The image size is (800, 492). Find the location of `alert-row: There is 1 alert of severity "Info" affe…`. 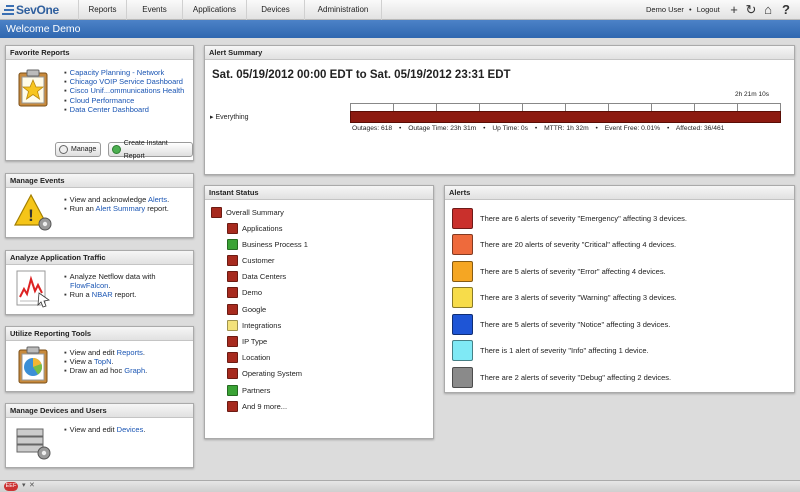

alert-row: There is 1 alert of severity "Info" affe… is located at coordinates (550, 351).